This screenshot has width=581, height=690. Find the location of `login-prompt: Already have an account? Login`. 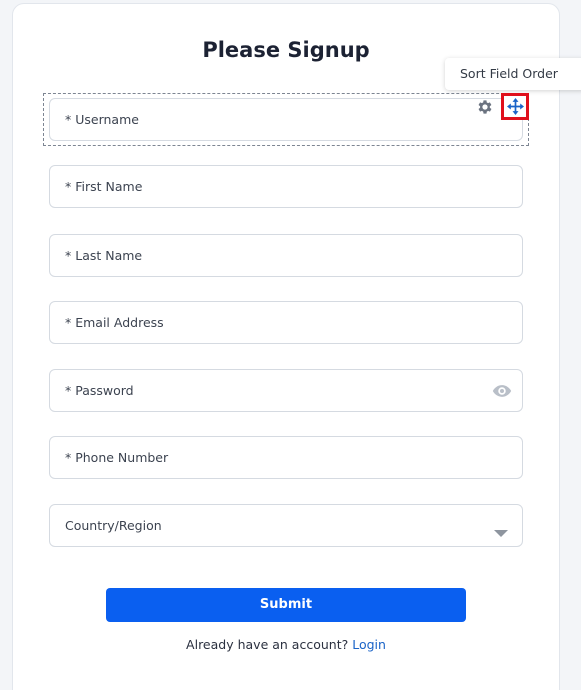

login-prompt: Already have an account? Login is located at coordinates (286, 644).